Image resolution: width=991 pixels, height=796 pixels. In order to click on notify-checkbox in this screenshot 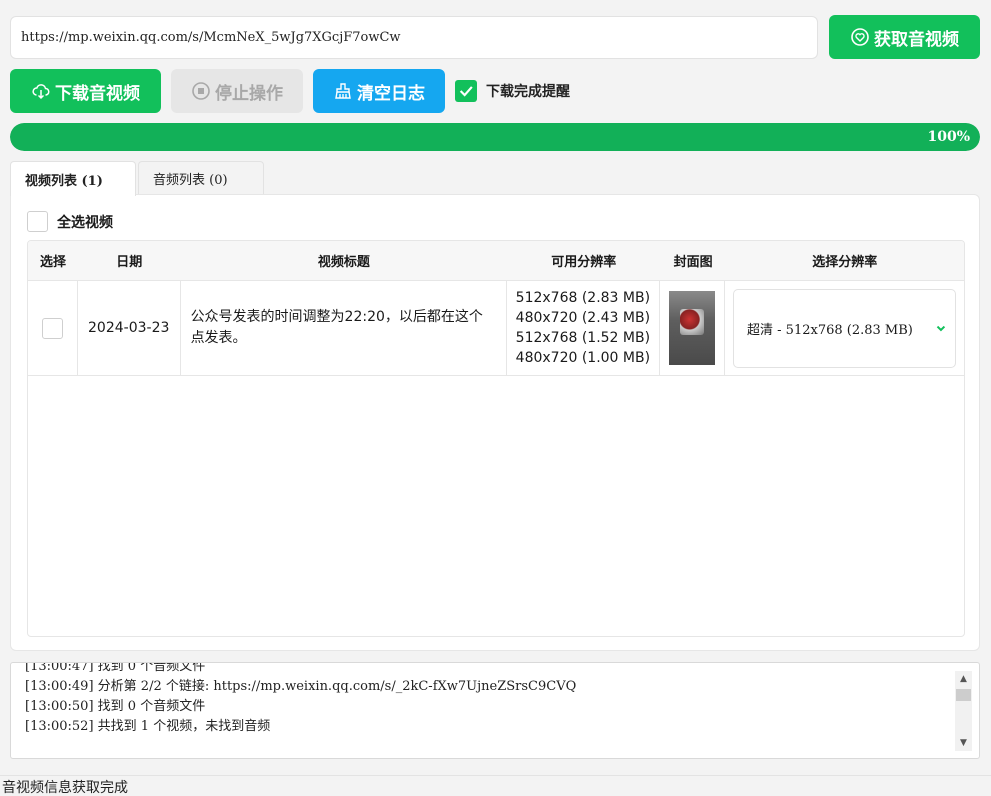, I will do `click(466, 91)`.